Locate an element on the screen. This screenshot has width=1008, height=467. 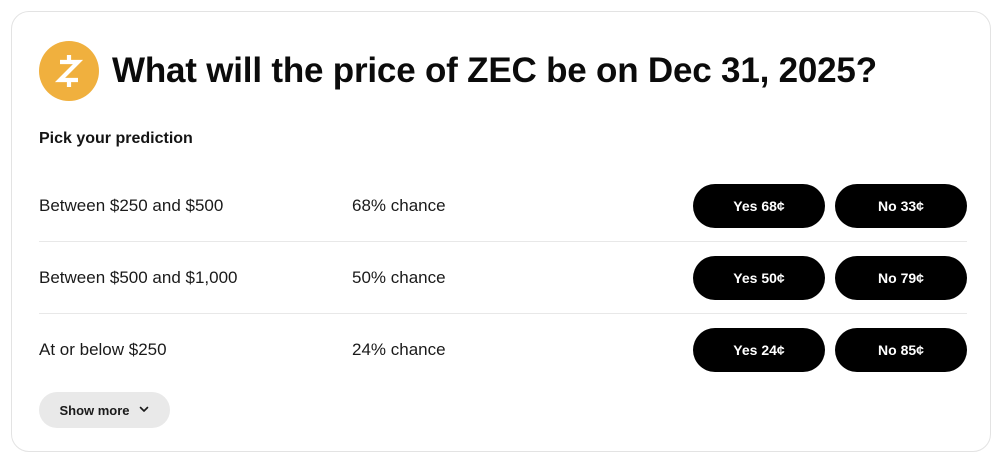
chevron-down-icon is located at coordinates (144, 410).